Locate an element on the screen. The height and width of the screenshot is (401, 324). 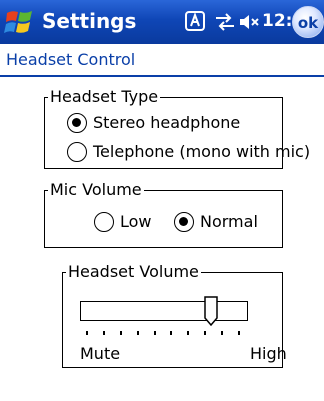
radio-mic-low: Low is located at coordinates (123, 222).